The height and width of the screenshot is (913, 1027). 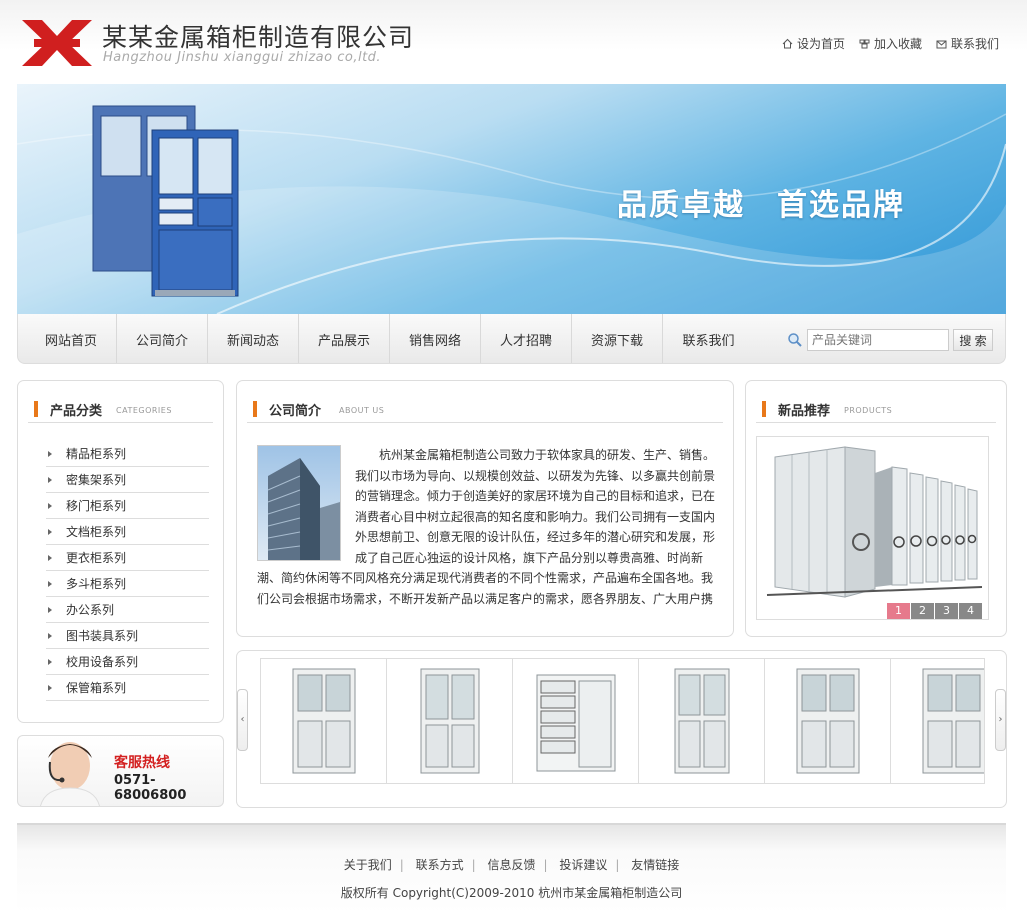 What do you see at coordinates (127, 480) in the screenshot?
I see `category-item: 密集架系列` at bounding box center [127, 480].